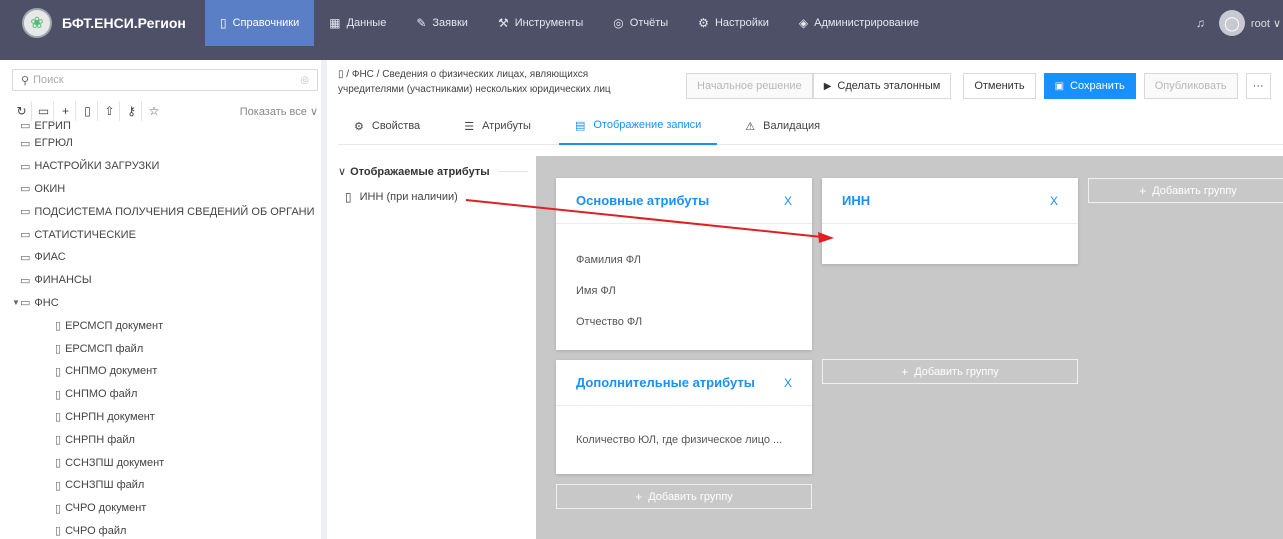  I want to click on user-area: ♫ ◯ root ∨, so click(1239, 23).